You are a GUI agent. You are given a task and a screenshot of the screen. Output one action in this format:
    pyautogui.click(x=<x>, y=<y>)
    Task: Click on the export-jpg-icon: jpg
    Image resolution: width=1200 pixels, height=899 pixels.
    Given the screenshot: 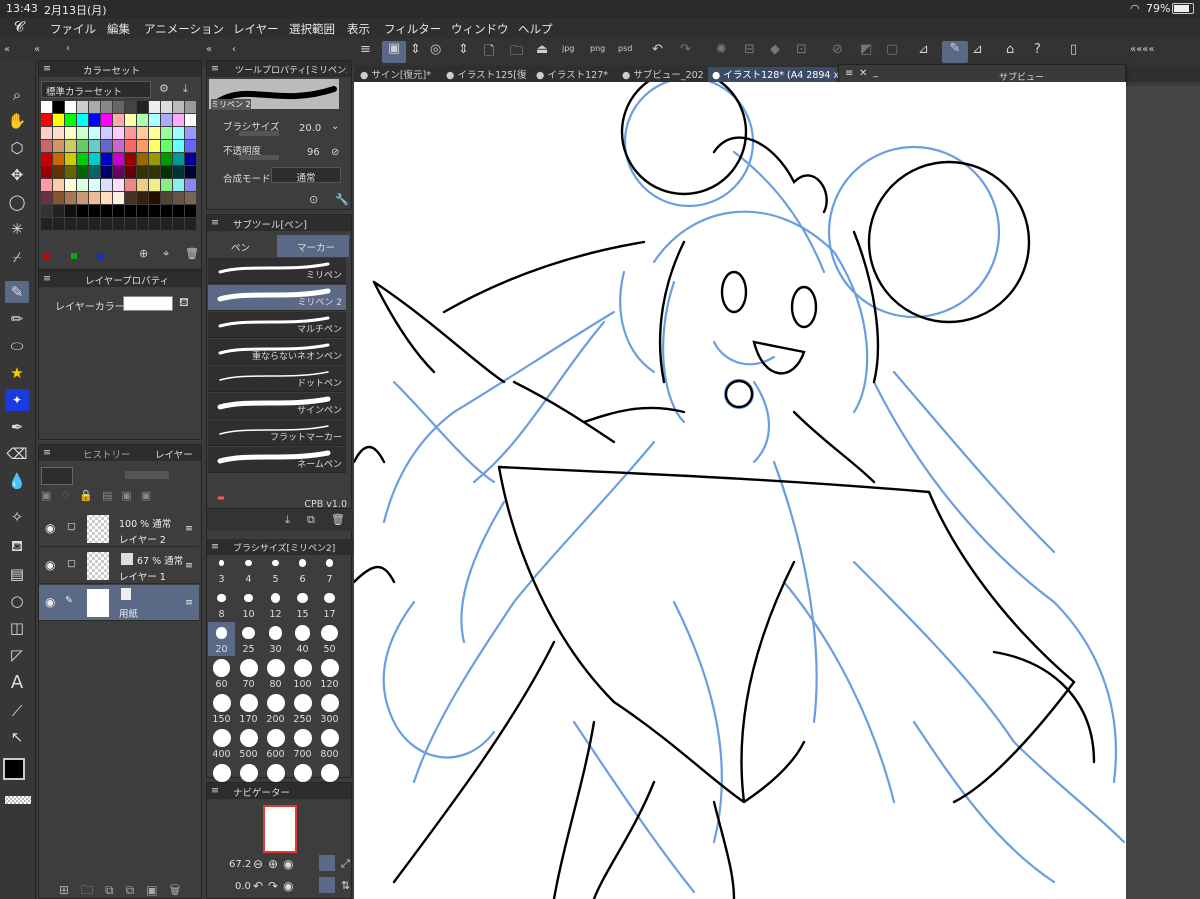 What is the action you would take?
    pyautogui.click(x=568, y=48)
    